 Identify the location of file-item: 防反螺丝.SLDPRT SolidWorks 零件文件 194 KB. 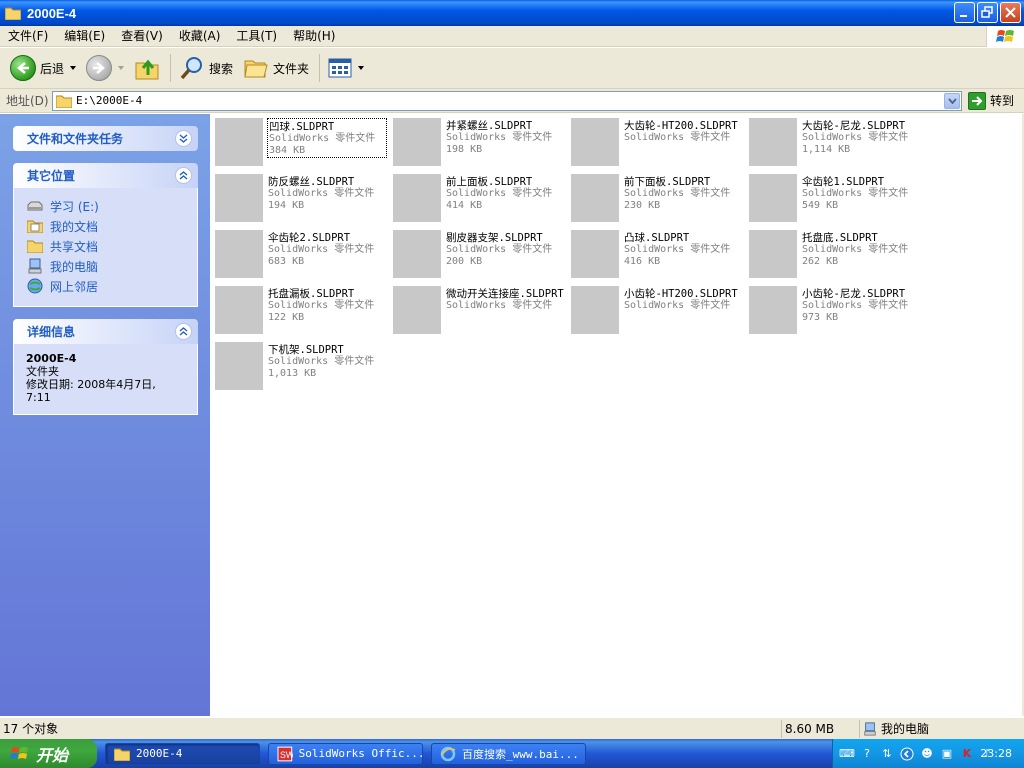
(304, 202).